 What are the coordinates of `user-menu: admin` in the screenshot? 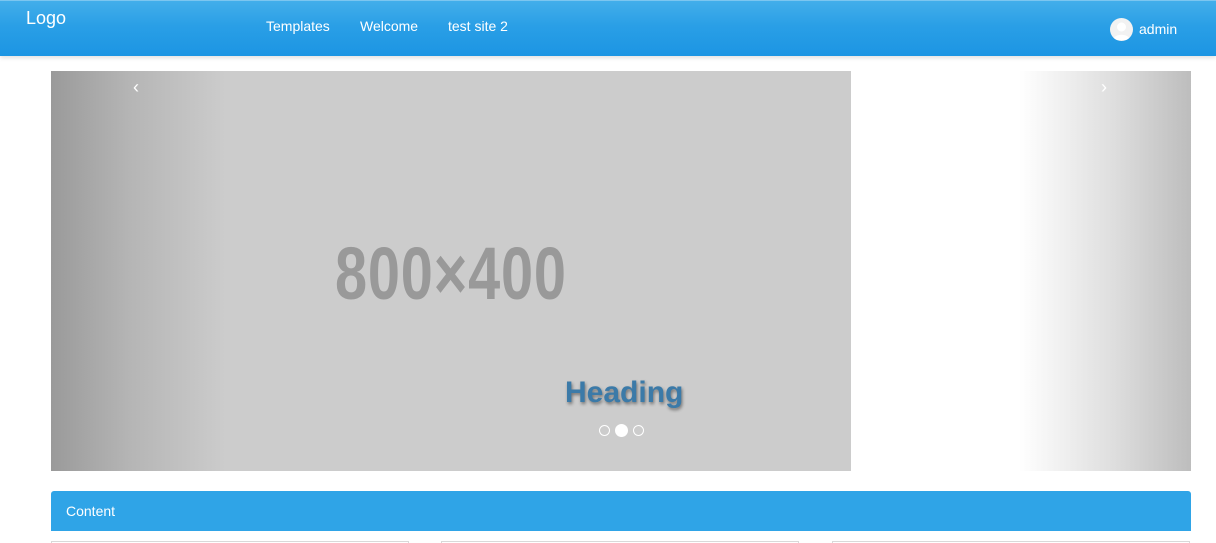 It's located at (1143, 29).